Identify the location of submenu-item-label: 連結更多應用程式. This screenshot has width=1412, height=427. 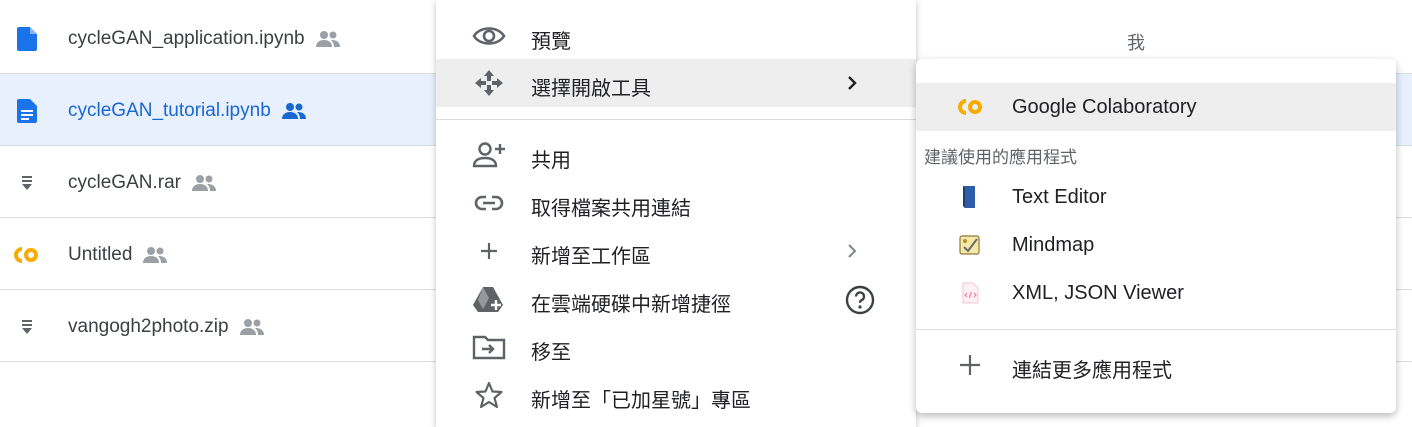
(1092, 371).